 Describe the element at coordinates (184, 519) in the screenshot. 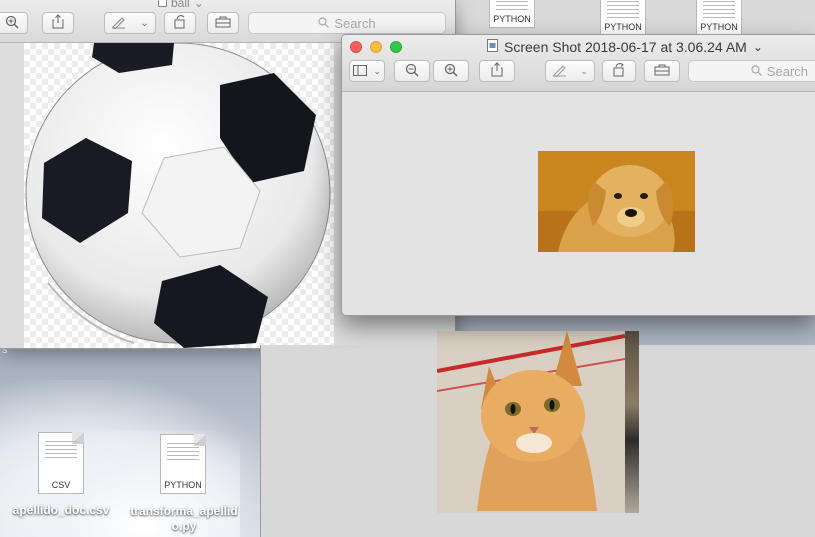

I see `desktop-file-python-label: transforma_apellid o.py` at that location.